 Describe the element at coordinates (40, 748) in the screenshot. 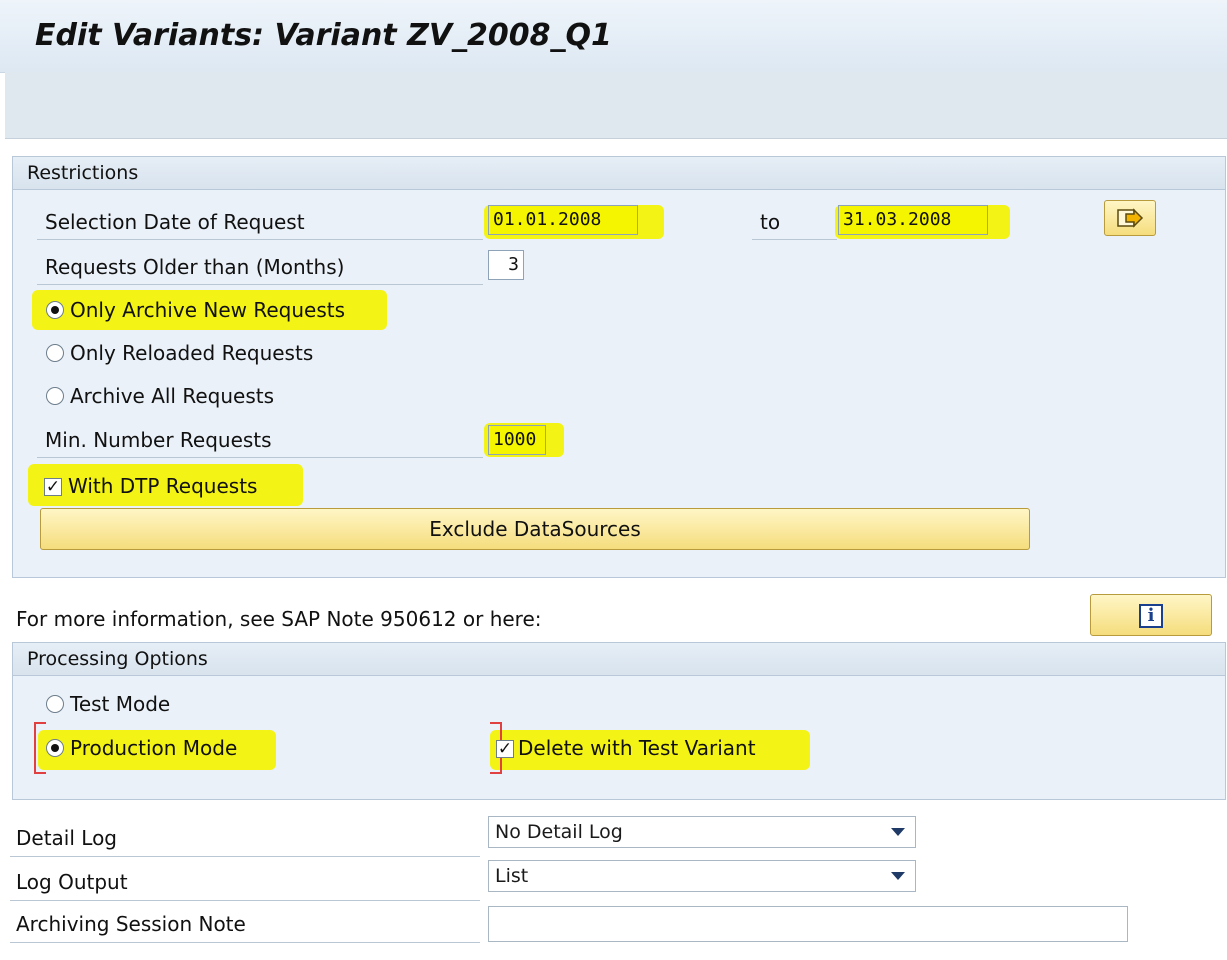

I see `production-mode-required-marker` at that location.